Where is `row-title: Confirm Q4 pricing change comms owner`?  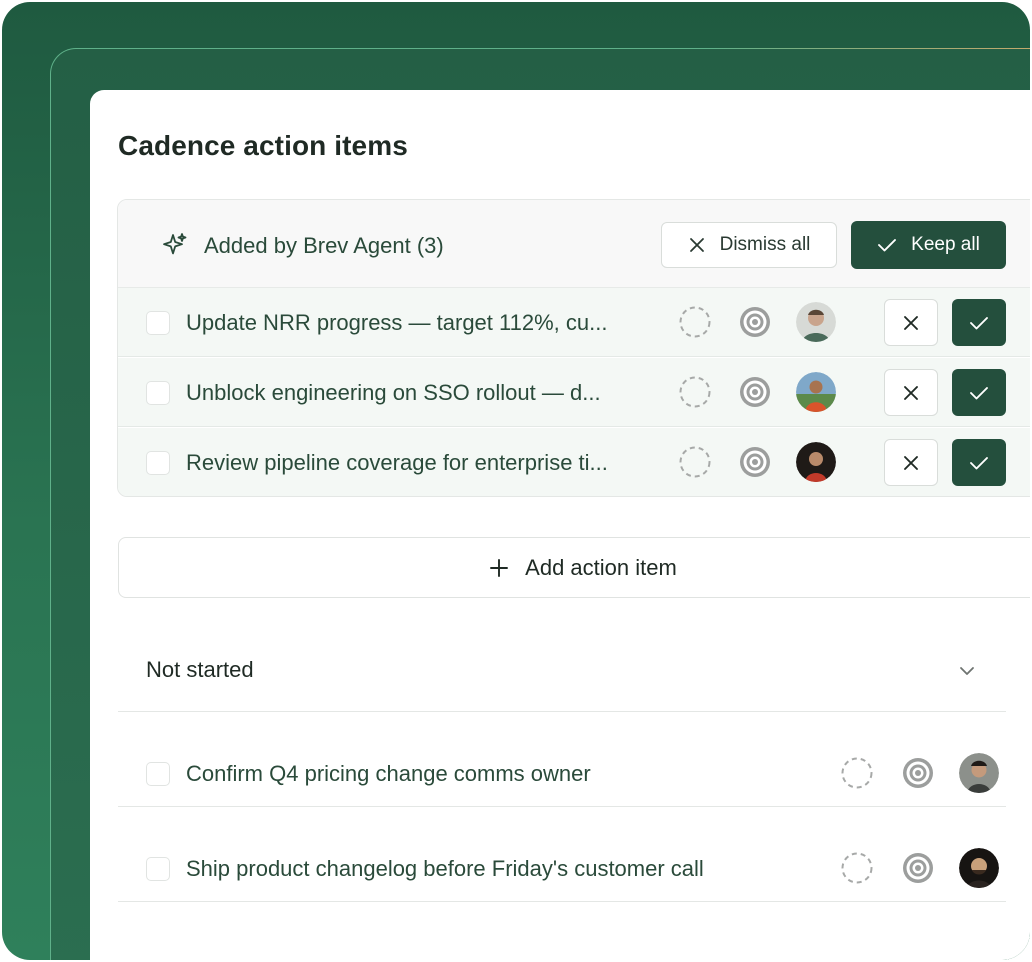
row-title: Confirm Q4 pricing change comms owner is located at coordinates (388, 773).